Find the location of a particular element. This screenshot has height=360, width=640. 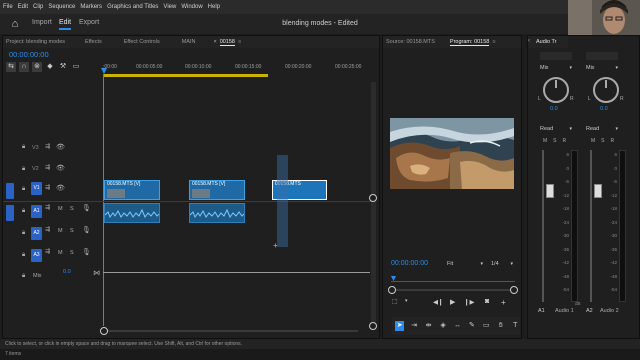

workspace-edit: Edit is located at coordinates (65, 24).